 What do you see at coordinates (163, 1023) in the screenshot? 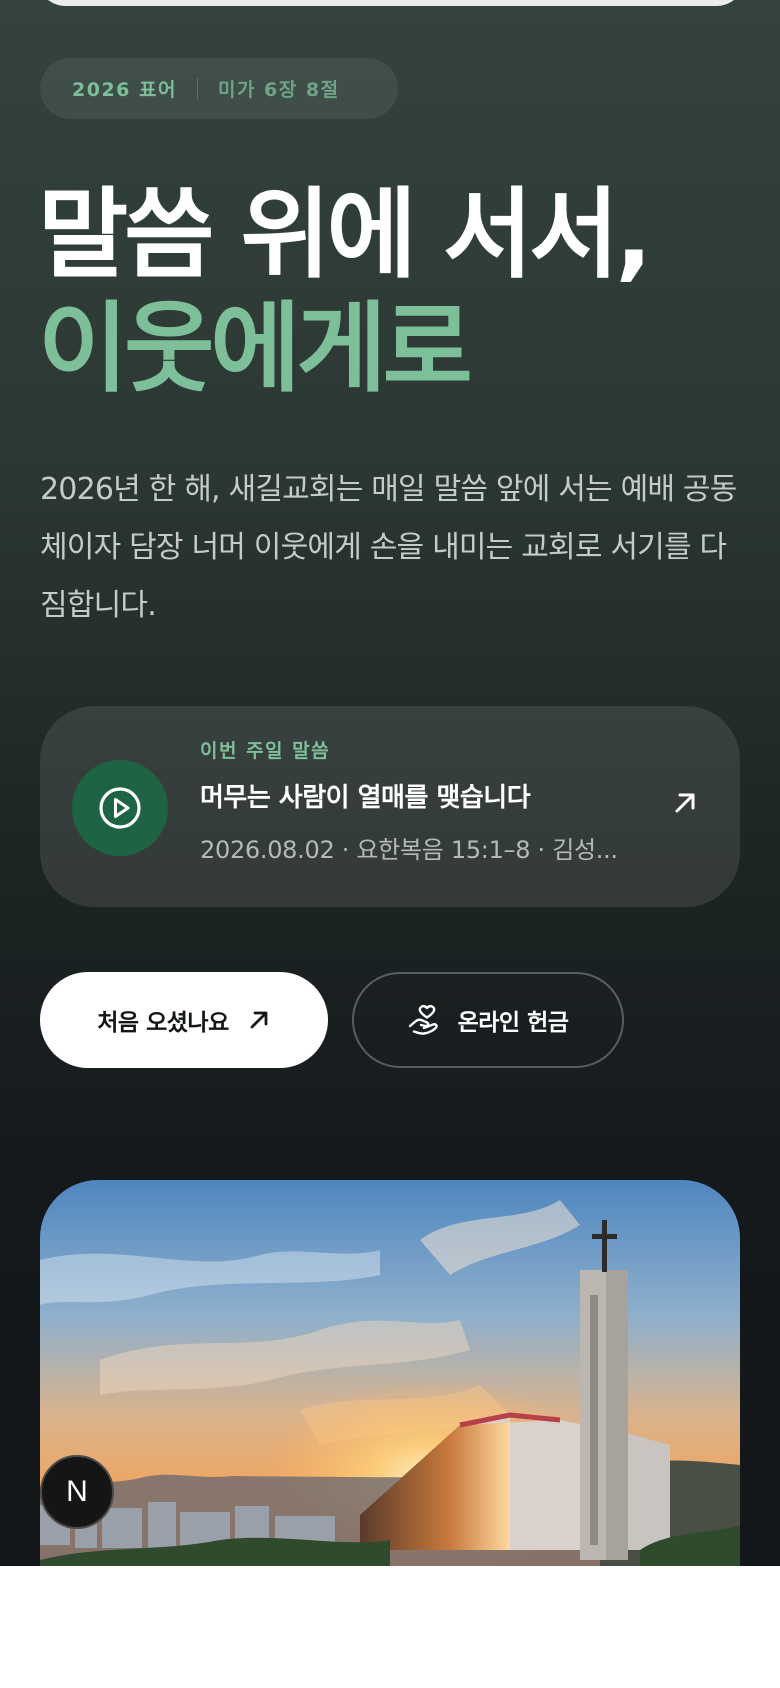
I see `first-visit-label: 처음 오셨나요` at bounding box center [163, 1023].